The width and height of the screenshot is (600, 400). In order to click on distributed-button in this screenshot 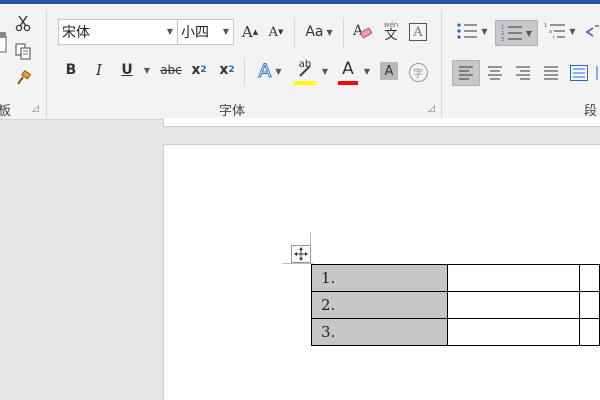, I will do `click(579, 73)`.